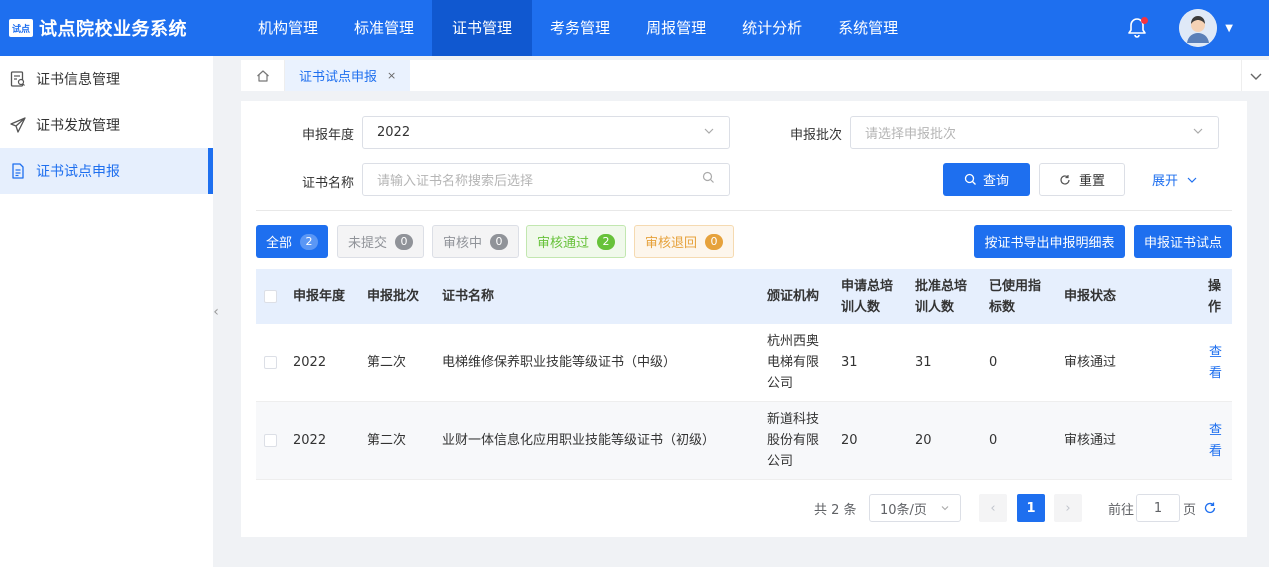  Describe the element at coordinates (1031, 508) in the screenshot. I see `page-number-current: 1` at that location.